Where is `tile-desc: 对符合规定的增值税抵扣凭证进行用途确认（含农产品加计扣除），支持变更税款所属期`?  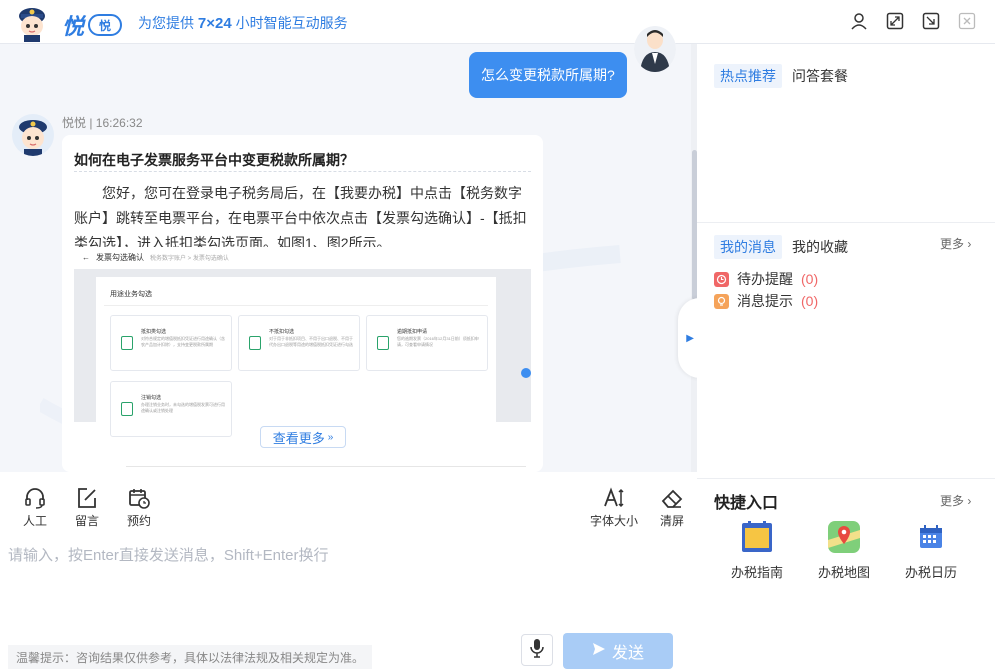 tile-desc: 对符合规定的增值税抵扣凭证进行用途确认（含农产品加计扣除），支持变更税款所属期 is located at coordinates (183, 341).